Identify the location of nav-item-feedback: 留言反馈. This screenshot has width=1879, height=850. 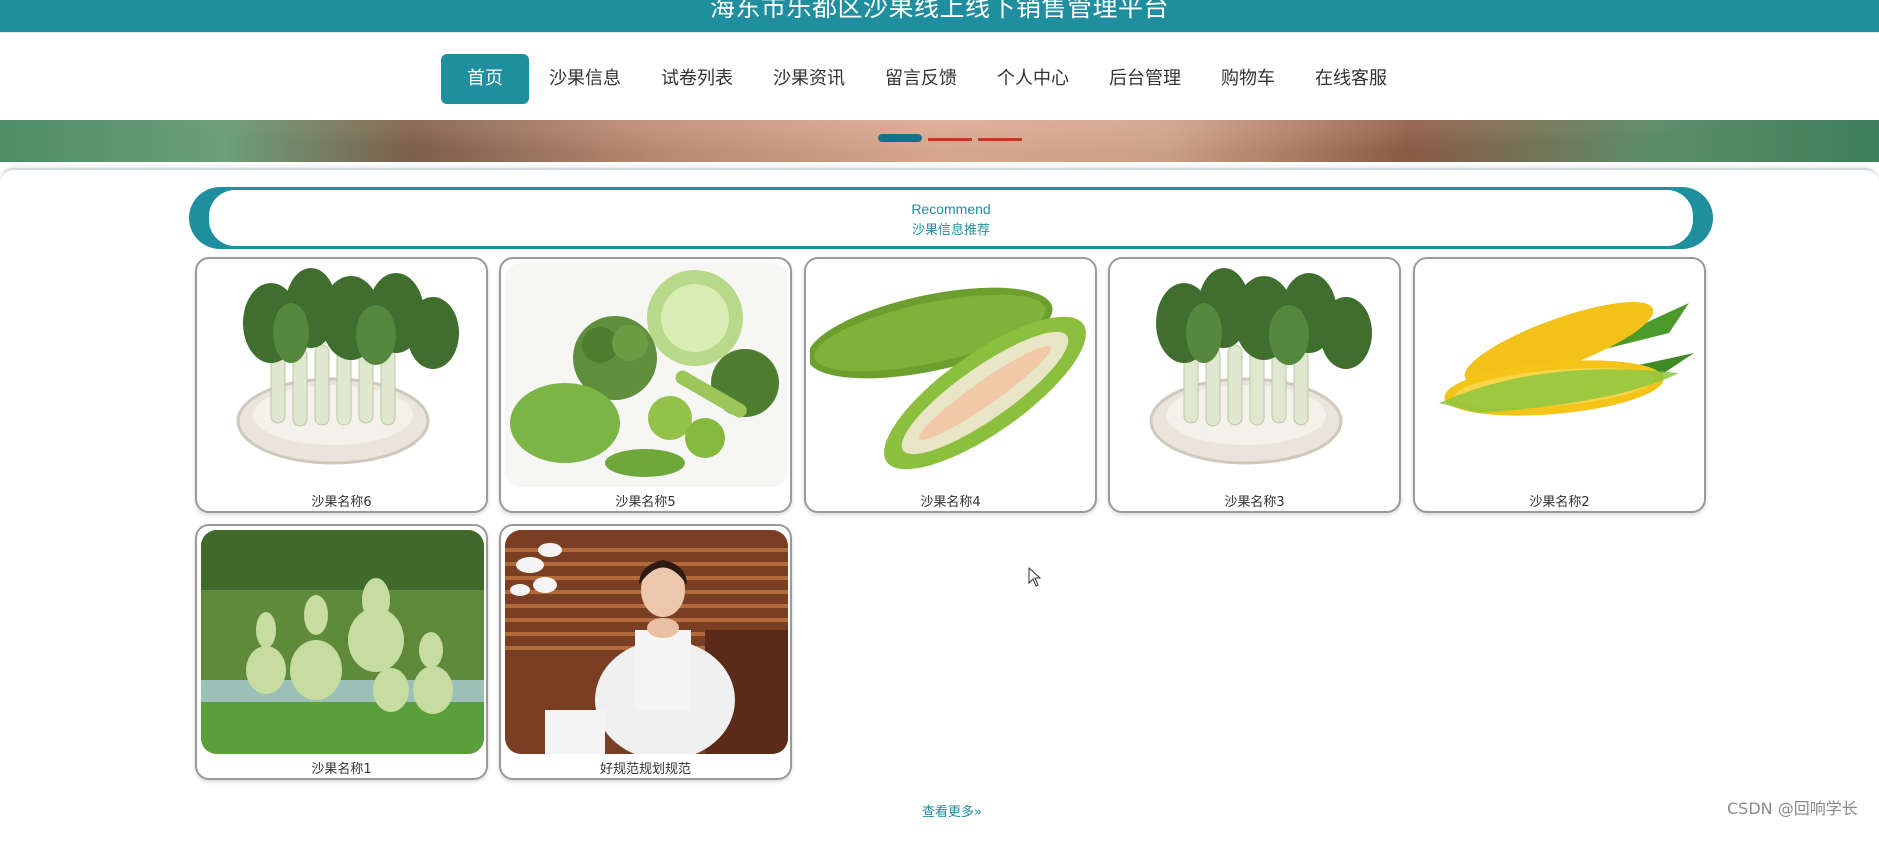
(921, 79).